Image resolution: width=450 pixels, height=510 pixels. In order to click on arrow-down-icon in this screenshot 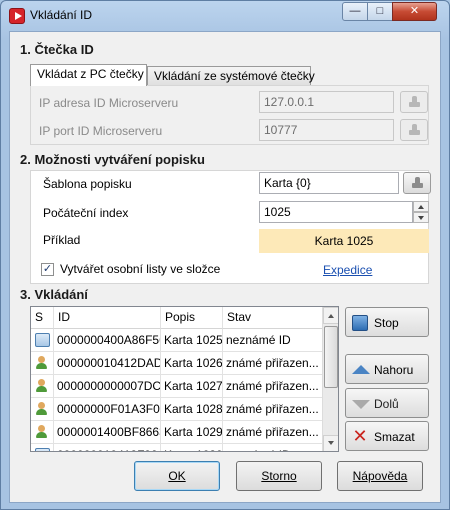, I will do `click(361, 404)`.